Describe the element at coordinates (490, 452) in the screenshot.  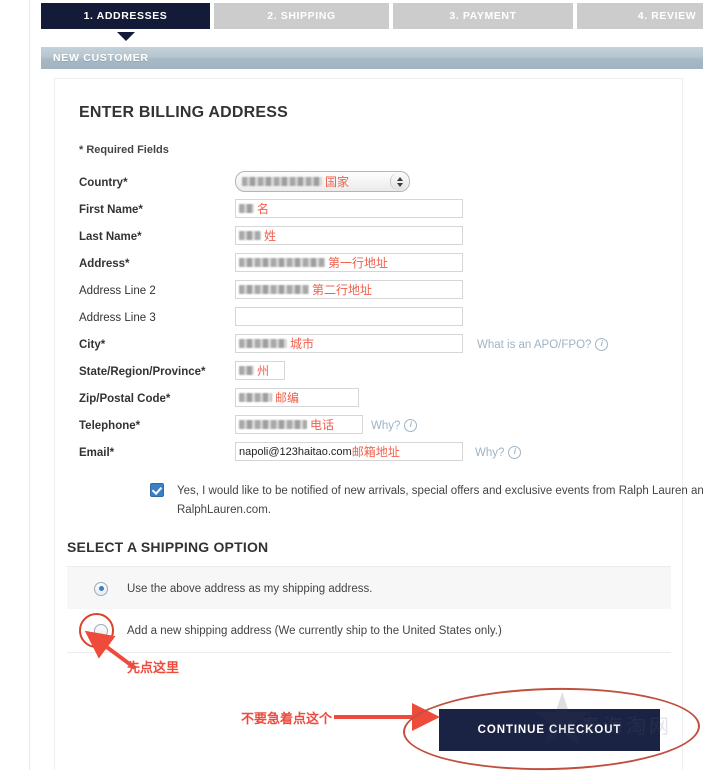
I see `why-email-label: Why?` at that location.